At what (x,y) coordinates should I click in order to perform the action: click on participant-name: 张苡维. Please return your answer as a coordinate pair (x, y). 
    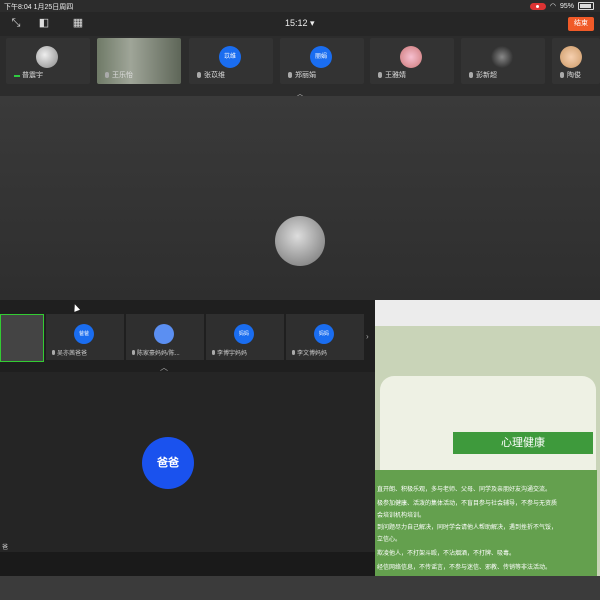
    Looking at the image, I should click on (214, 75).